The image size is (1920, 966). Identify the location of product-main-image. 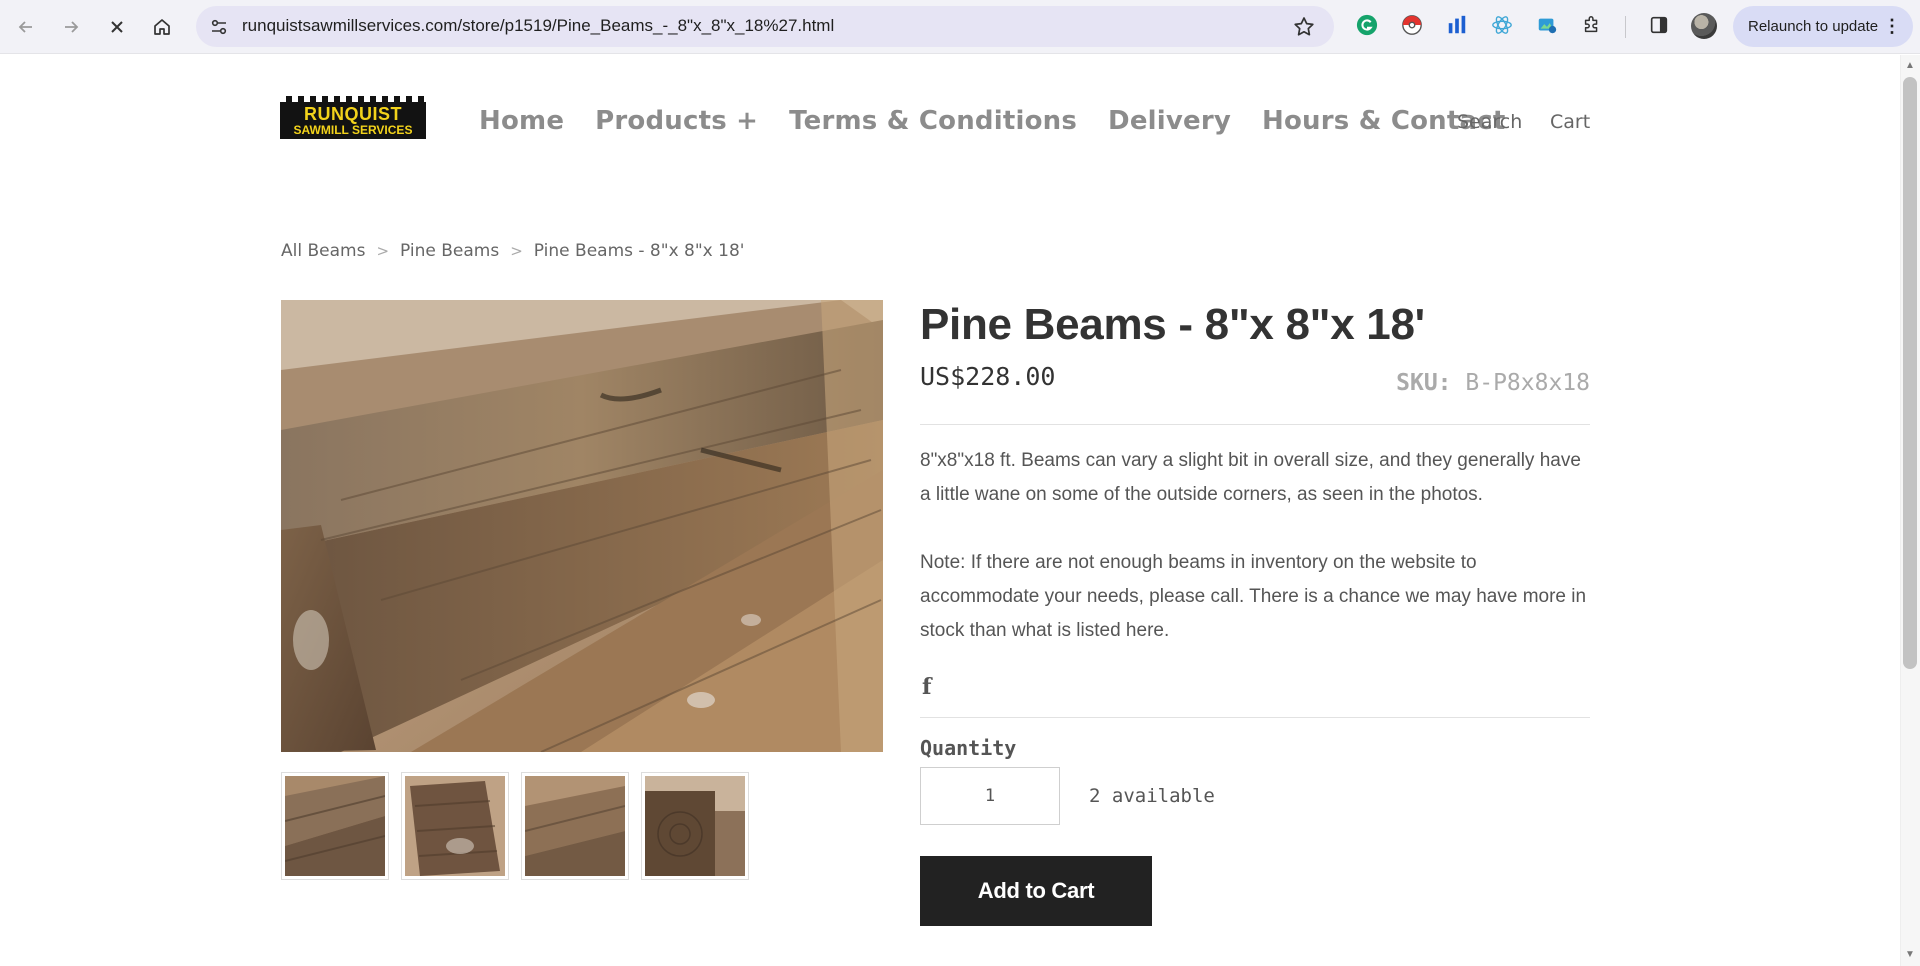
(582, 526).